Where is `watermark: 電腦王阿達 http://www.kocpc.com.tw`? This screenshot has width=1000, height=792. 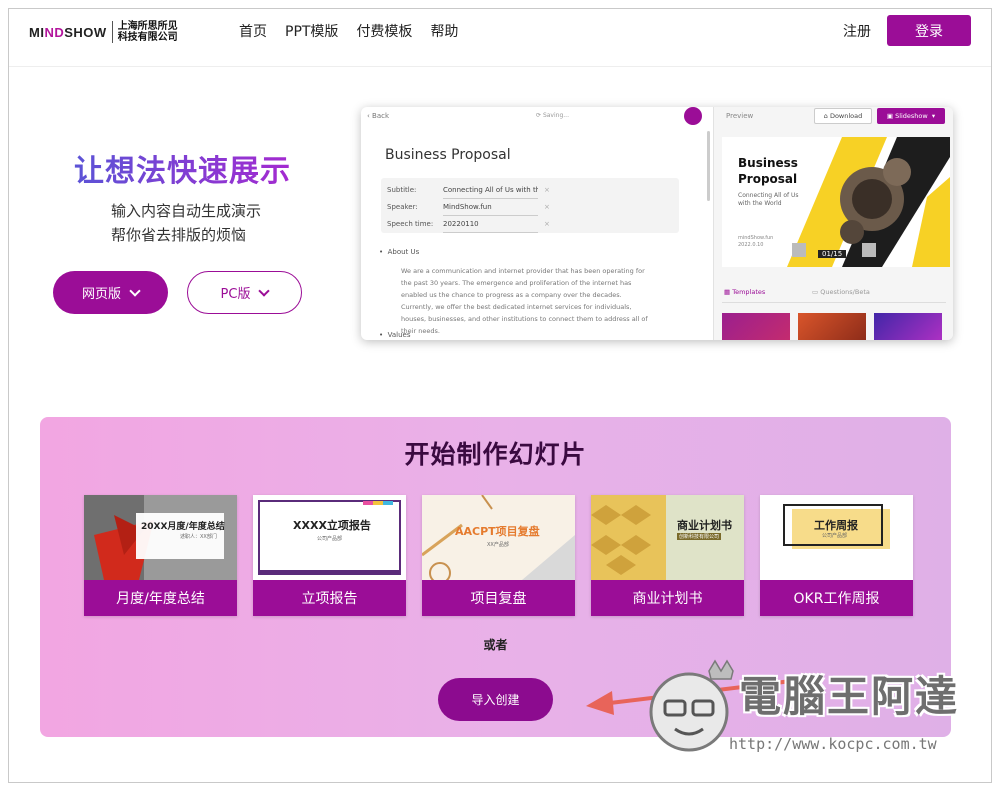 watermark: 電腦王阿達 http://www.kocpc.com.tw is located at coordinates (804, 712).